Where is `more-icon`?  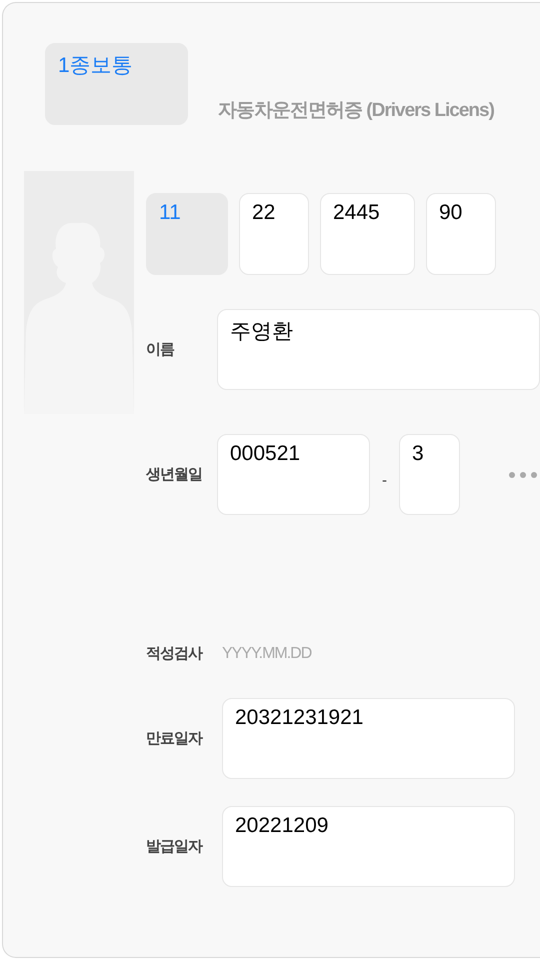
more-icon is located at coordinates (523, 474).